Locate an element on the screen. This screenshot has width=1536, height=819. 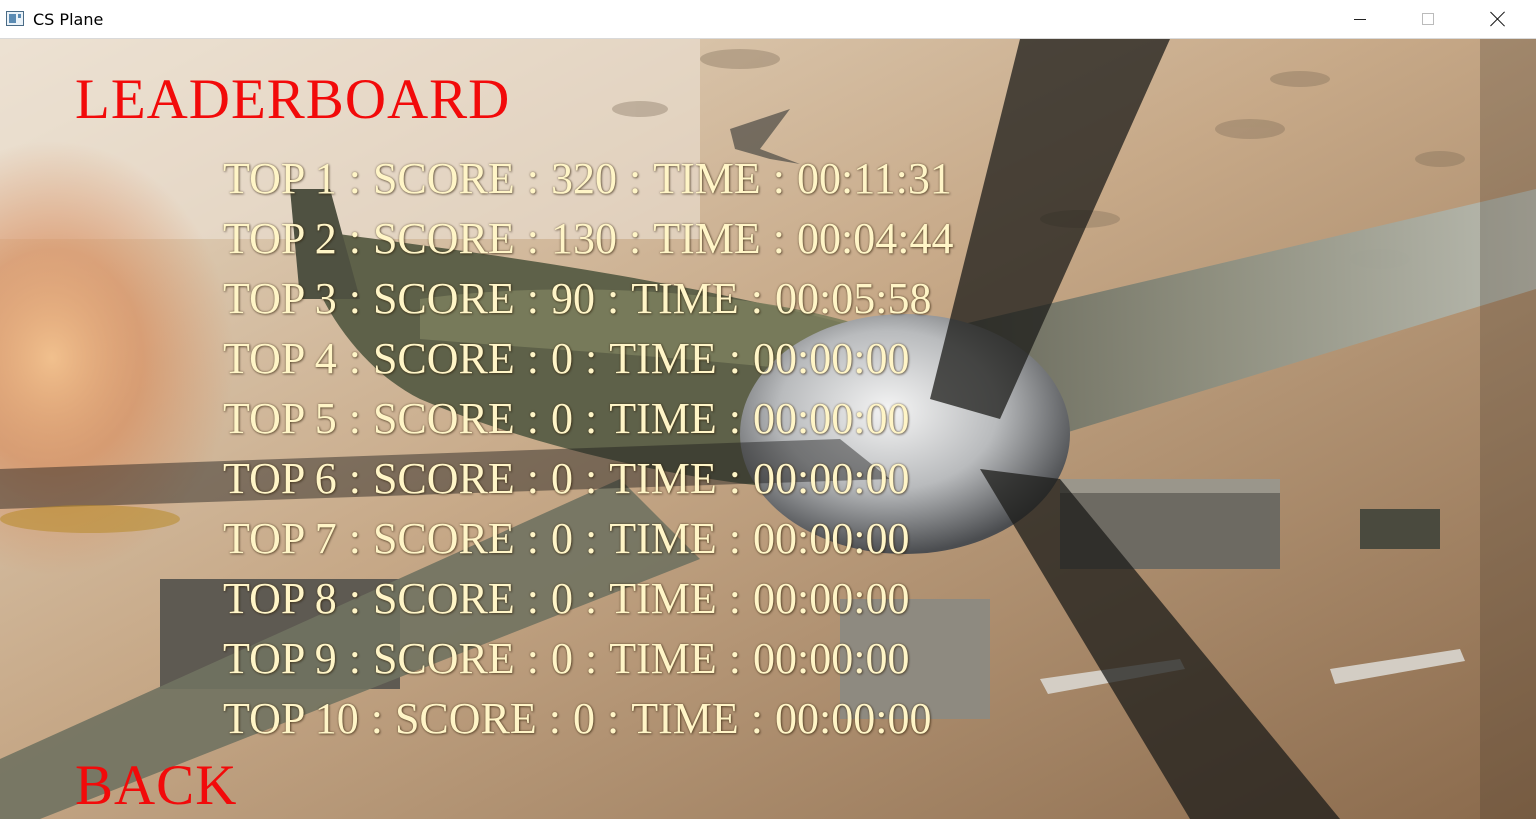
score-value: 130 is located at coordinates (584, 238).